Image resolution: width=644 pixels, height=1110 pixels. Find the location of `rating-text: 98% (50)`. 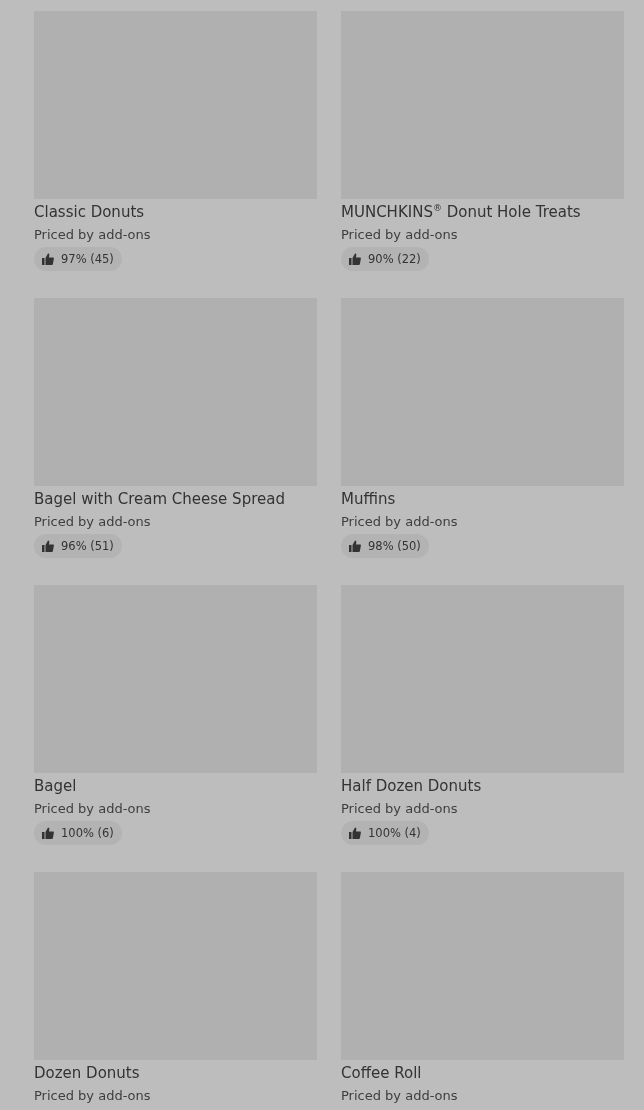

rating-text: 98% (50) is located at coordinates (394, 546).